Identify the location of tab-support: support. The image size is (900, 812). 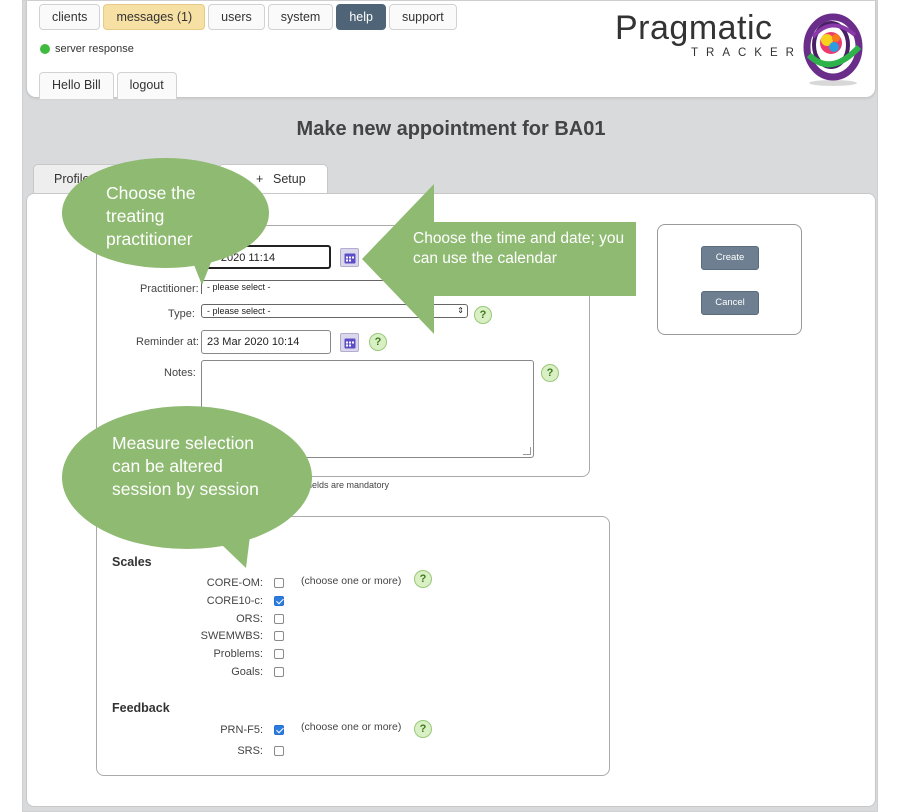
(422, 17).